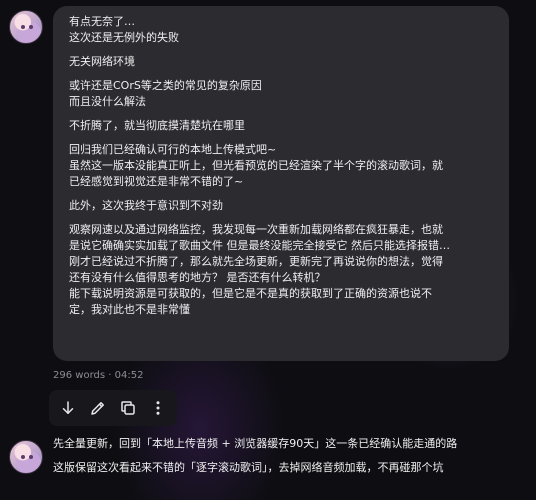  Describe the element at coordinates (197, 277) in the screenshot. I see `message-line: 还有没有什么值得思考的地方？ 是否还有什么转机？` at that location.